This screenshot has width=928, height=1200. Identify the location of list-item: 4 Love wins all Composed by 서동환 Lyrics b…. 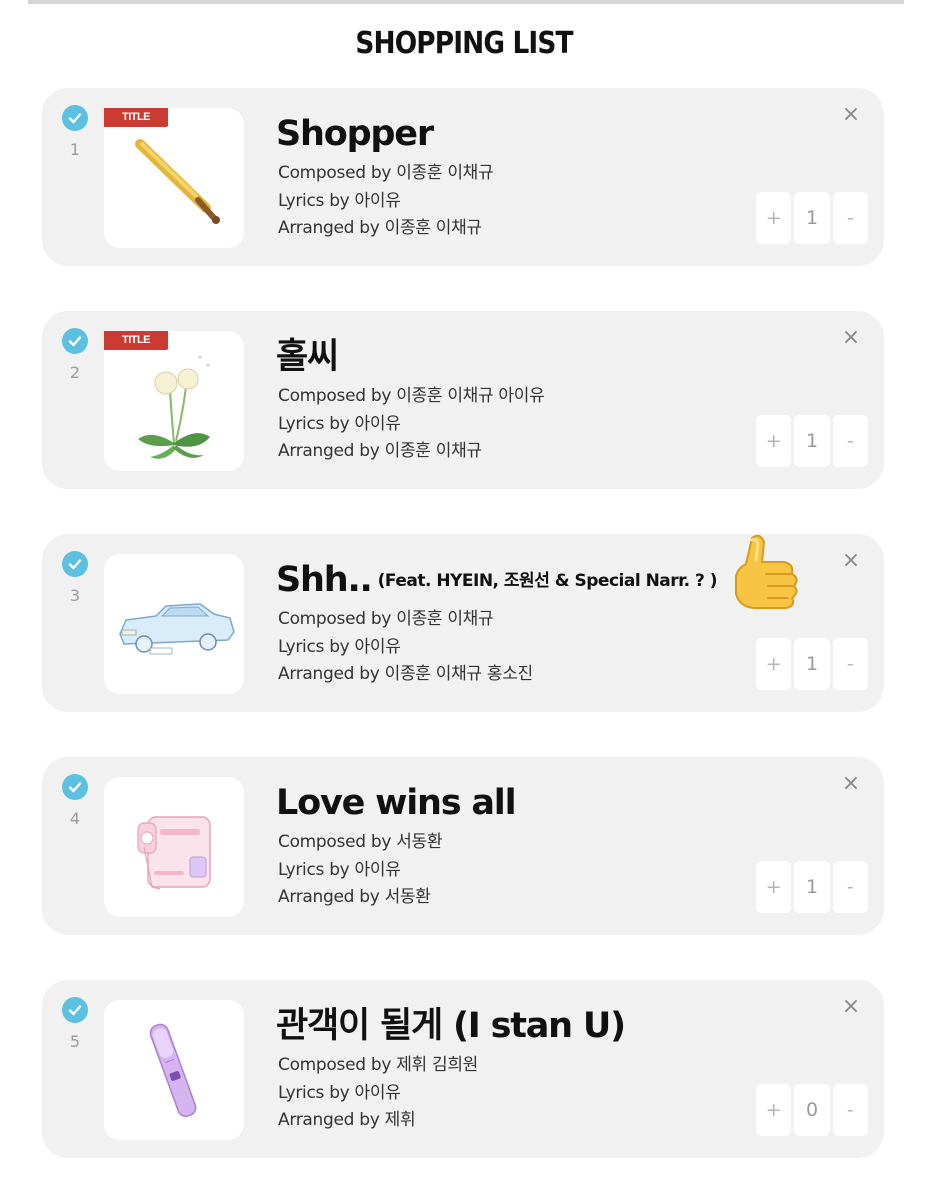
(463, 846).